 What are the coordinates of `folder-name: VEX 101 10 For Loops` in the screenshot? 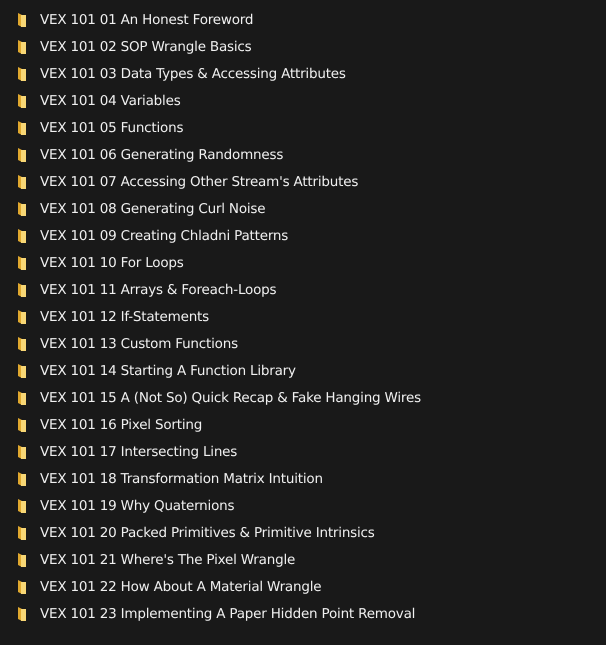 It's located at (112, 262).